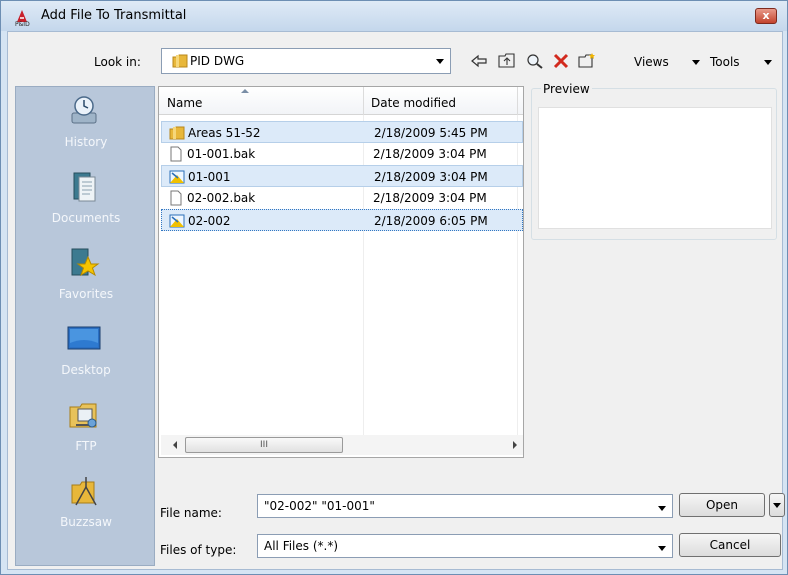  What do you see at coordinates (342, 154) in the screenshot?
I see `file-row-01-001-bak: 01-001.bak 2/18/2009 3:04 PM` at bounding box center [342, 154].